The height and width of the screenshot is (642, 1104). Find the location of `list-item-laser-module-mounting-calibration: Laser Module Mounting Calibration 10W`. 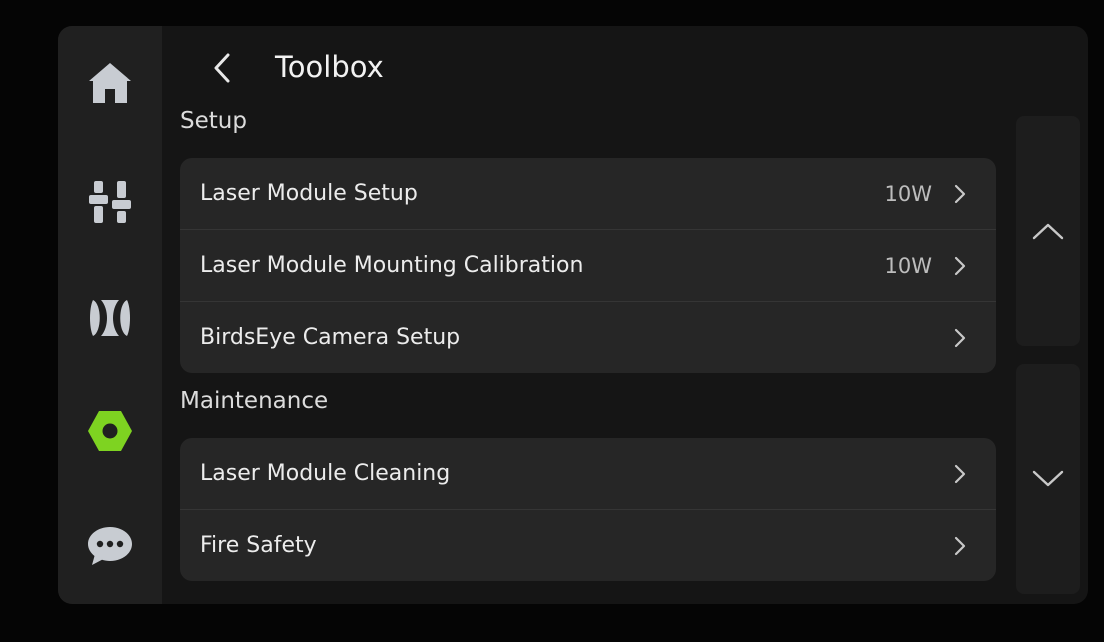

list-item-laser-module-mounting-calibration: Laser Module Mounting Calibration 10W is located at coordinates (588, 265).